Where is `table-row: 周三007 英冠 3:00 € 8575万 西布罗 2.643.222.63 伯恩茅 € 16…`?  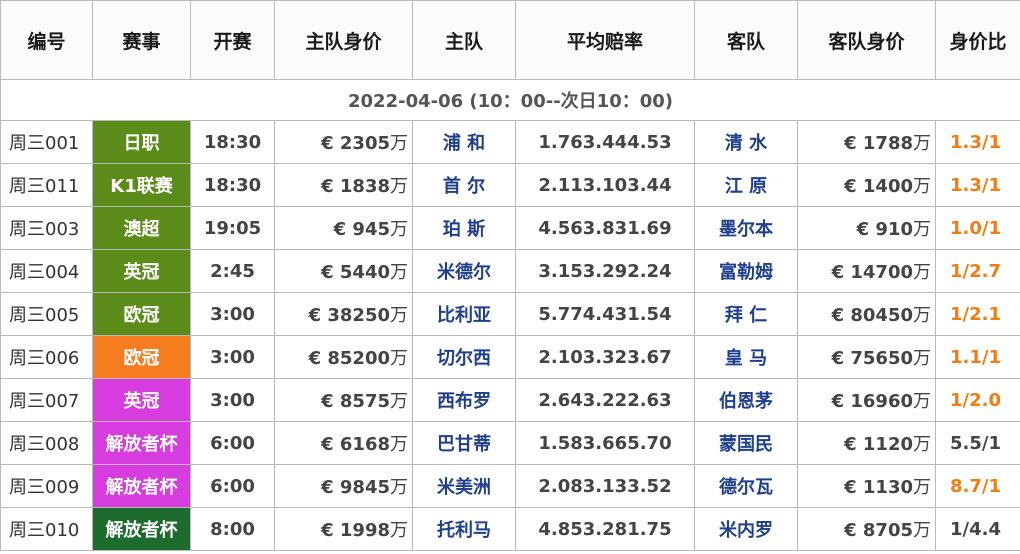 table-row: 周三007 英冠 3:00 € 8575万 西布罗 2.643.222.63 伯恩茅 € 16… is located at coordinates (510, 400).